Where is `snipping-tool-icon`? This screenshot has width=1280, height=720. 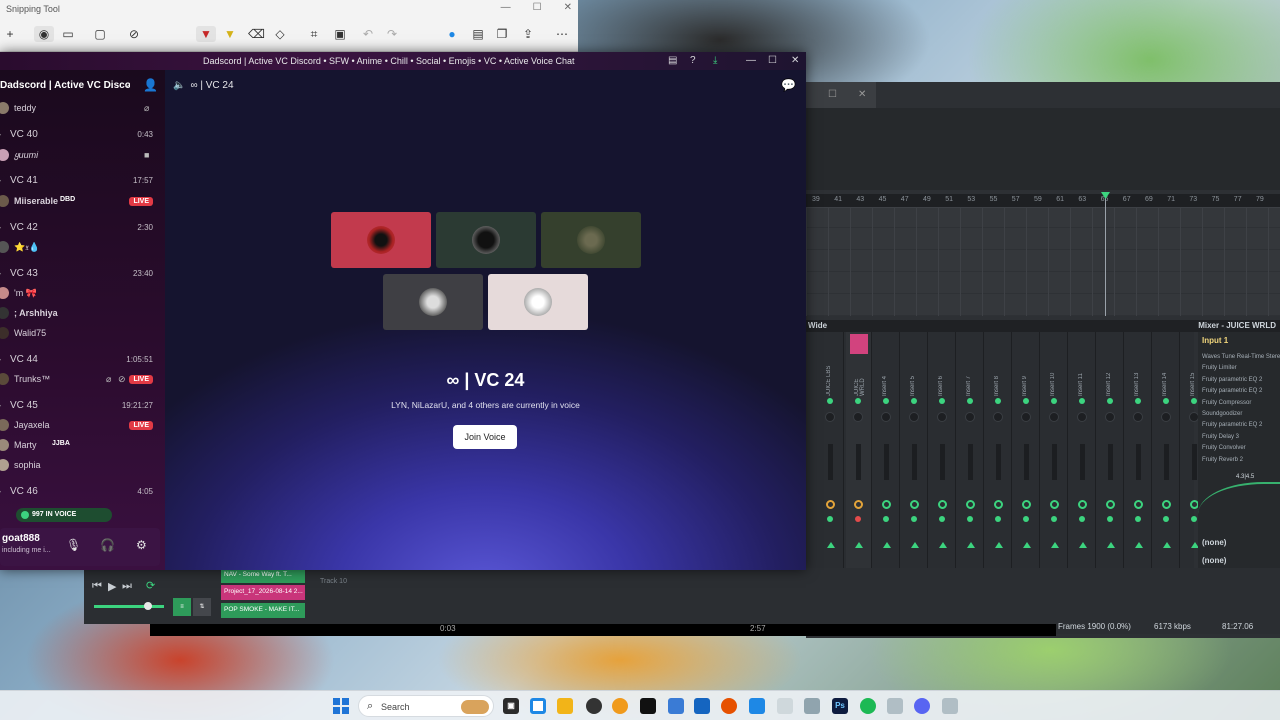 snipping-tool-icon is located at coordinates (950, 706).